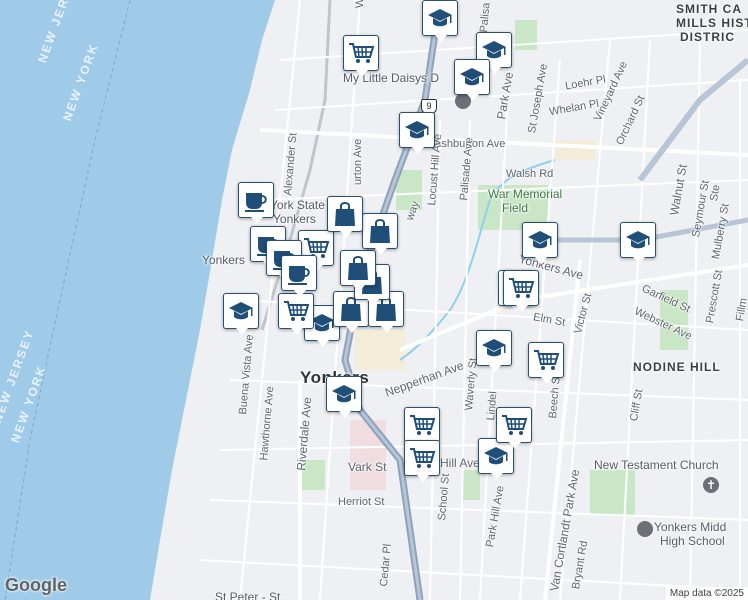 This screenshot has width=748, height=600. What do you see at coordinates (645, 529) in the screenshot?
I see `school-poi-icon` at bounding box center [645, 529].